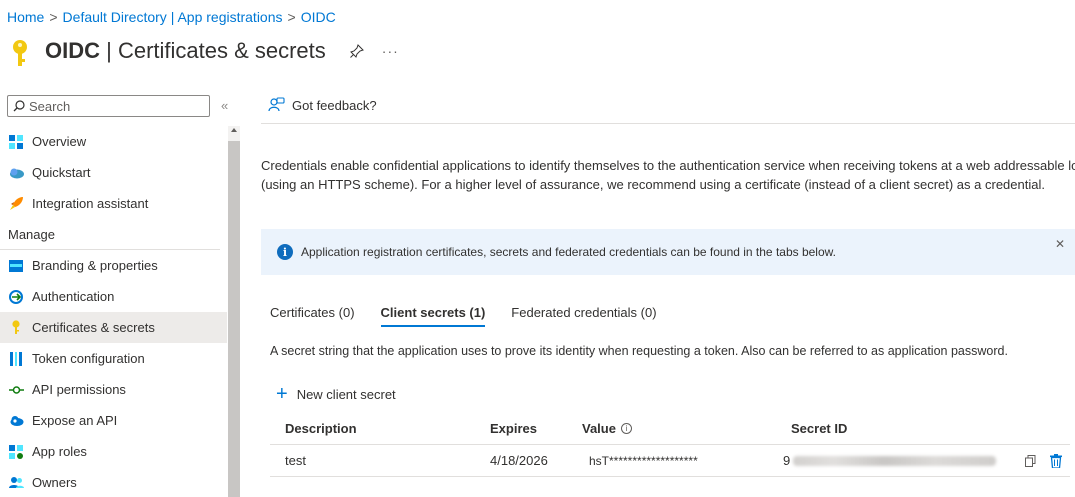  I want to click on tab-federated-credentials: Federated credentials (0), so click(583, 315).